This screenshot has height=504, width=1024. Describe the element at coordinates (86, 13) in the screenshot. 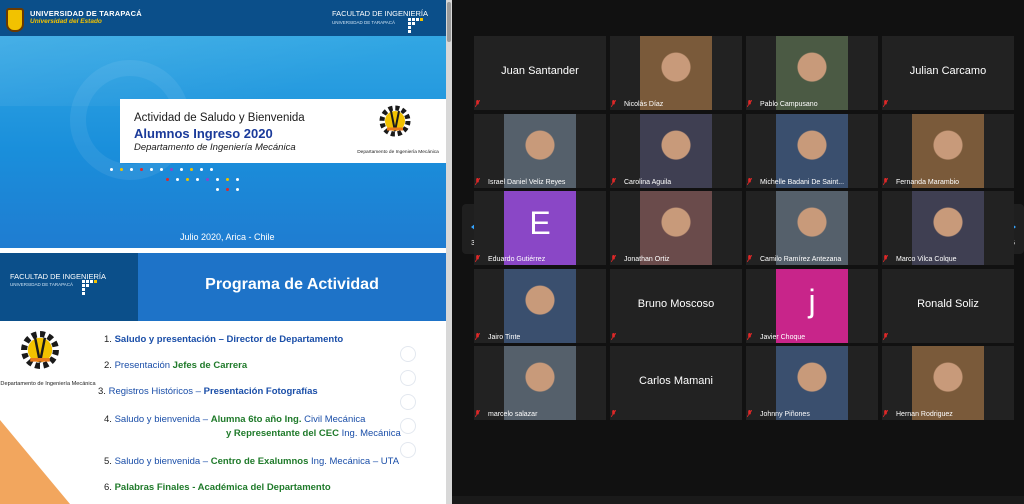

I see `university-name: UNIVERSIDAD DE TARAPACÁ` at that location.